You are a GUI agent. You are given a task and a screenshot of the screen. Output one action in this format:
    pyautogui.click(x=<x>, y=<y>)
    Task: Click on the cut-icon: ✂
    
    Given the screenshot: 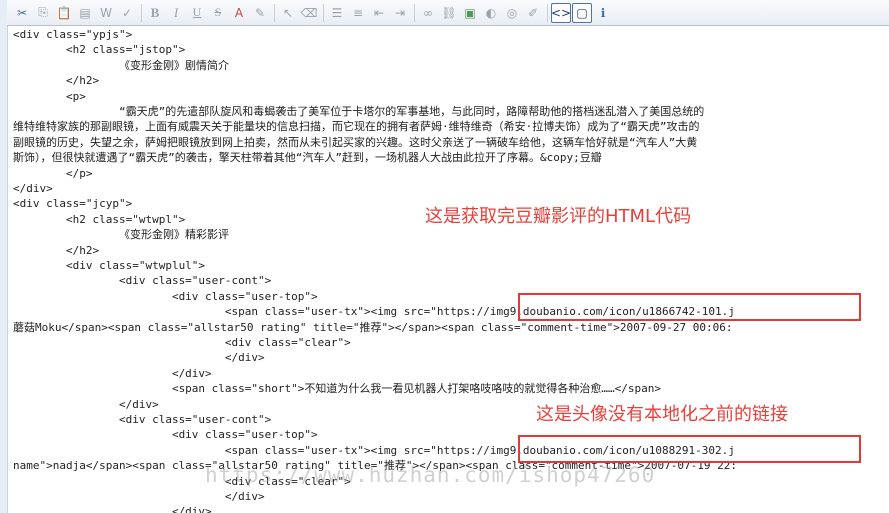 What is the action you would take?
    pyautogui.click(x=22, y=13)
    